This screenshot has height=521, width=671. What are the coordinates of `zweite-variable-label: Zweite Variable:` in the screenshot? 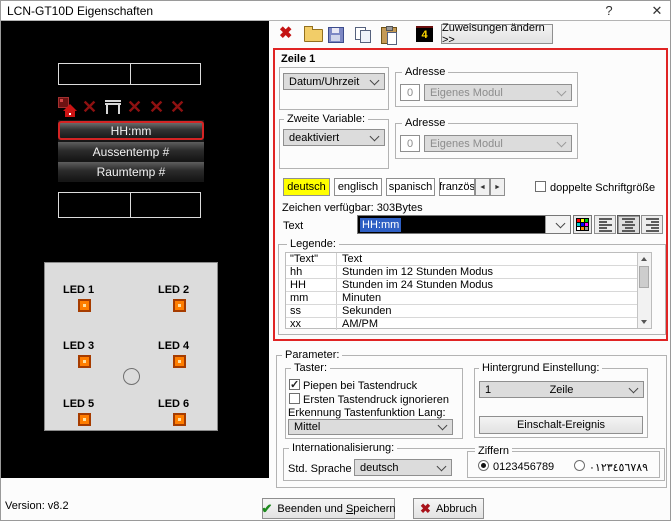 It's located at (326, 119).